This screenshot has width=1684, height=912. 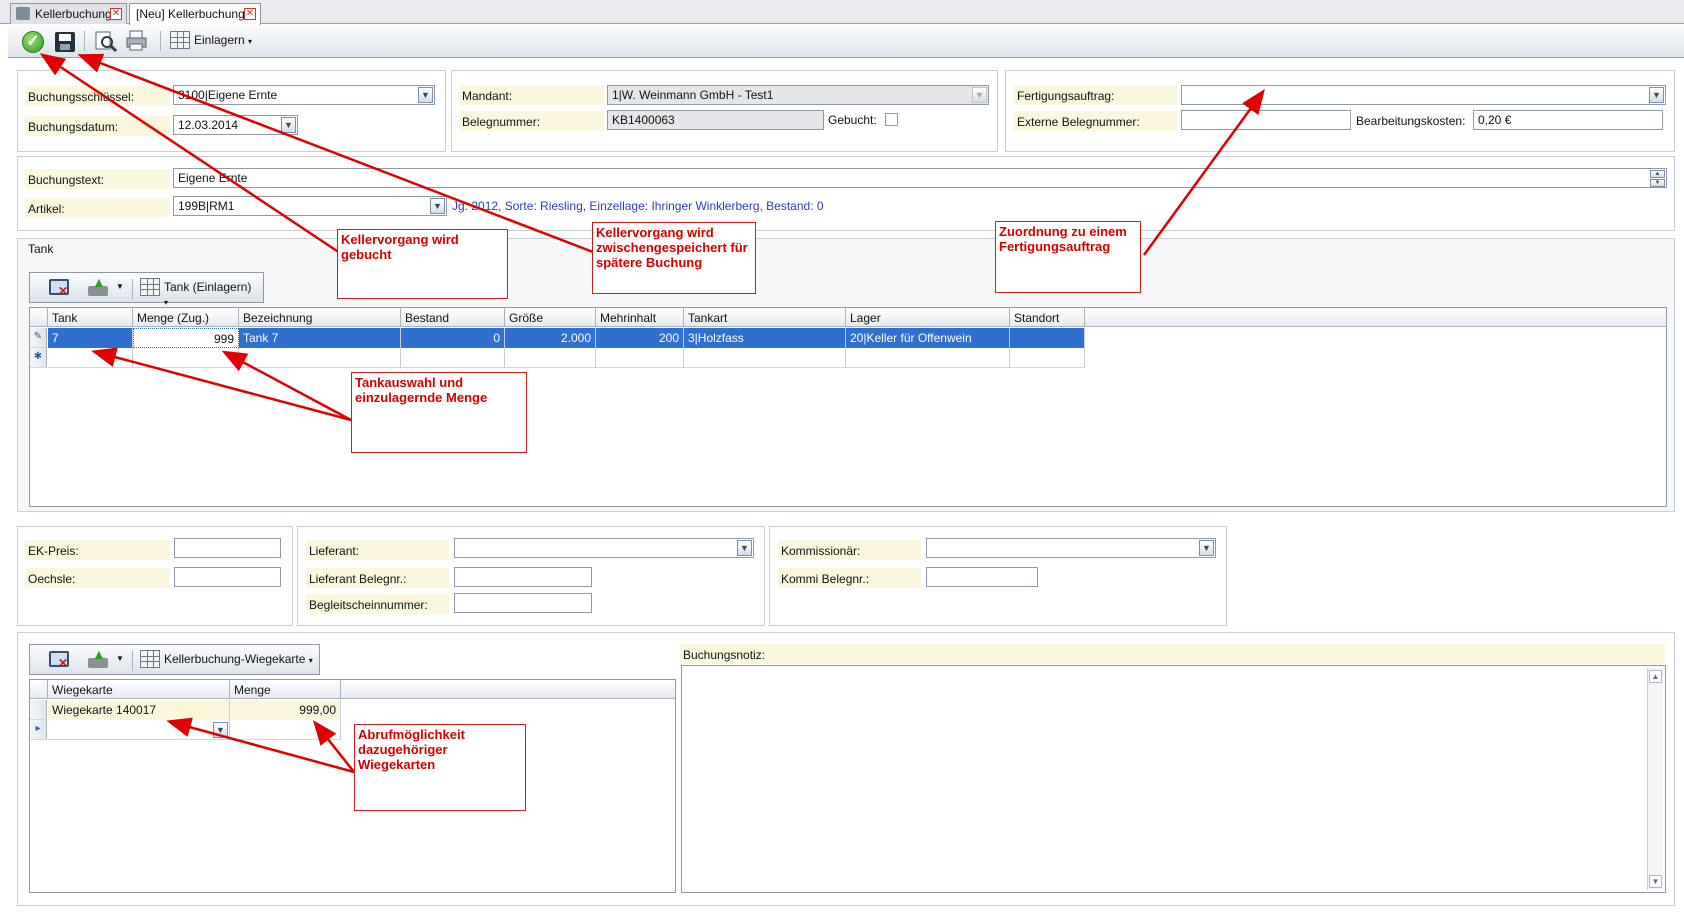 What do you see at coordinates (422, 264) in the screenshot?
I see `annotation-gebucht: Kellervorgang wird gebucht` at bounding box center [422, 264].